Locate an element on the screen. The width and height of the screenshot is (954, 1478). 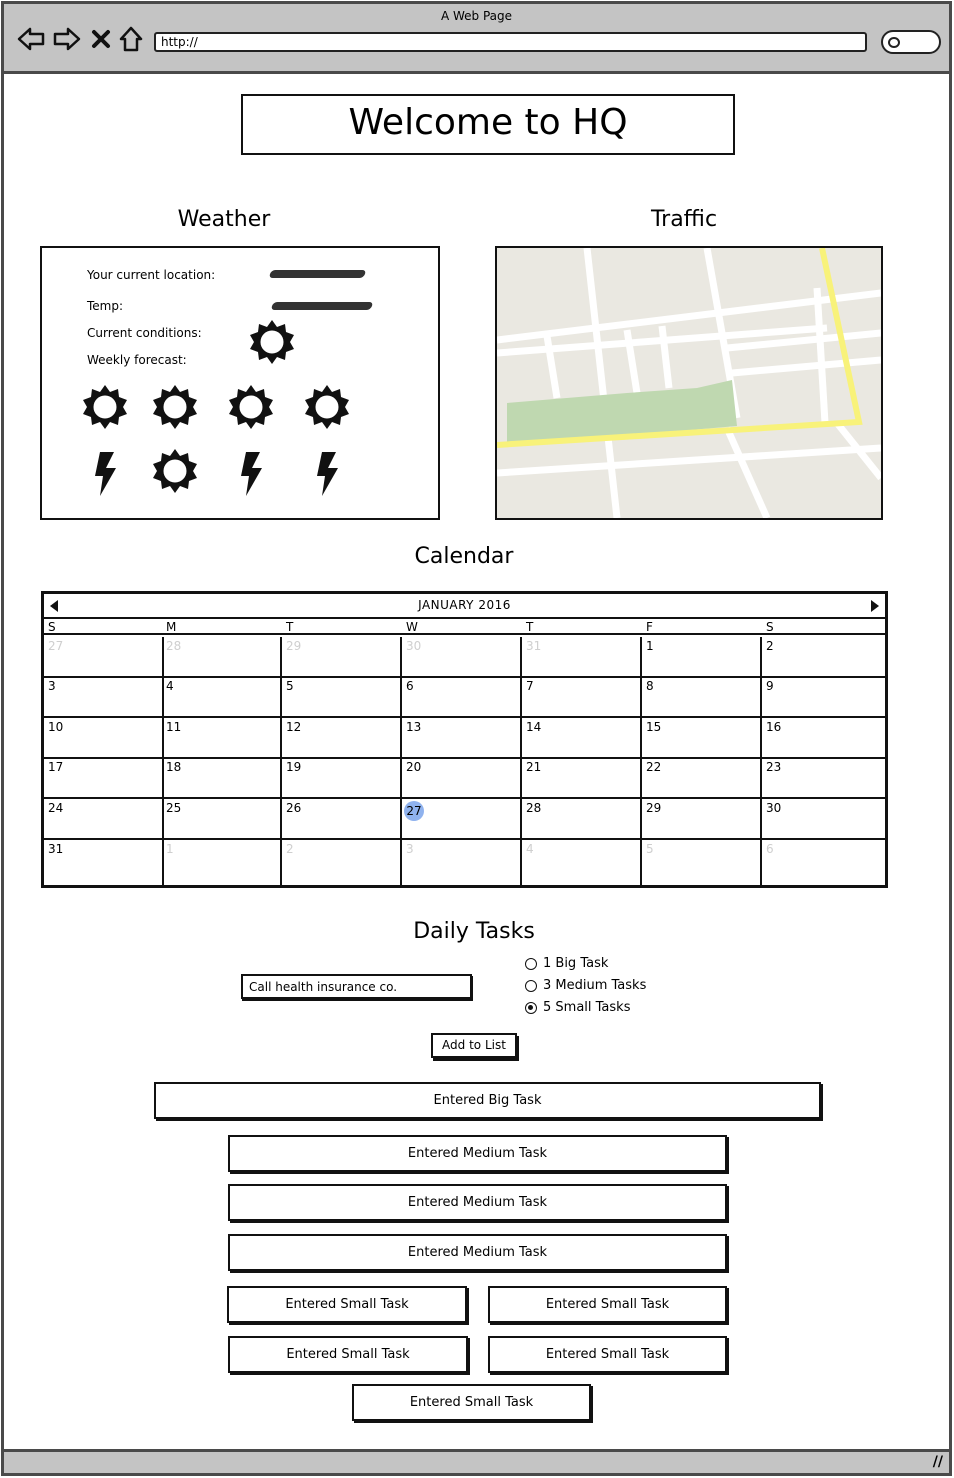
calendar-day-number: 31 is located at coordinates (56, 849).